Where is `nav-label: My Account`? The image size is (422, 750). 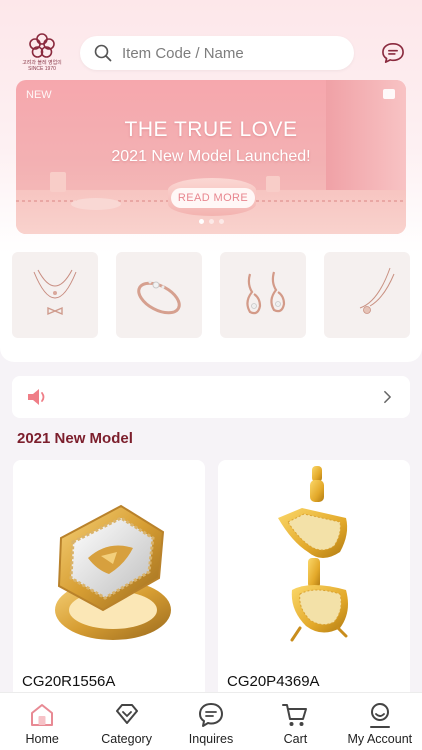
nav-label: My Account is located at coordinates (380, 739).